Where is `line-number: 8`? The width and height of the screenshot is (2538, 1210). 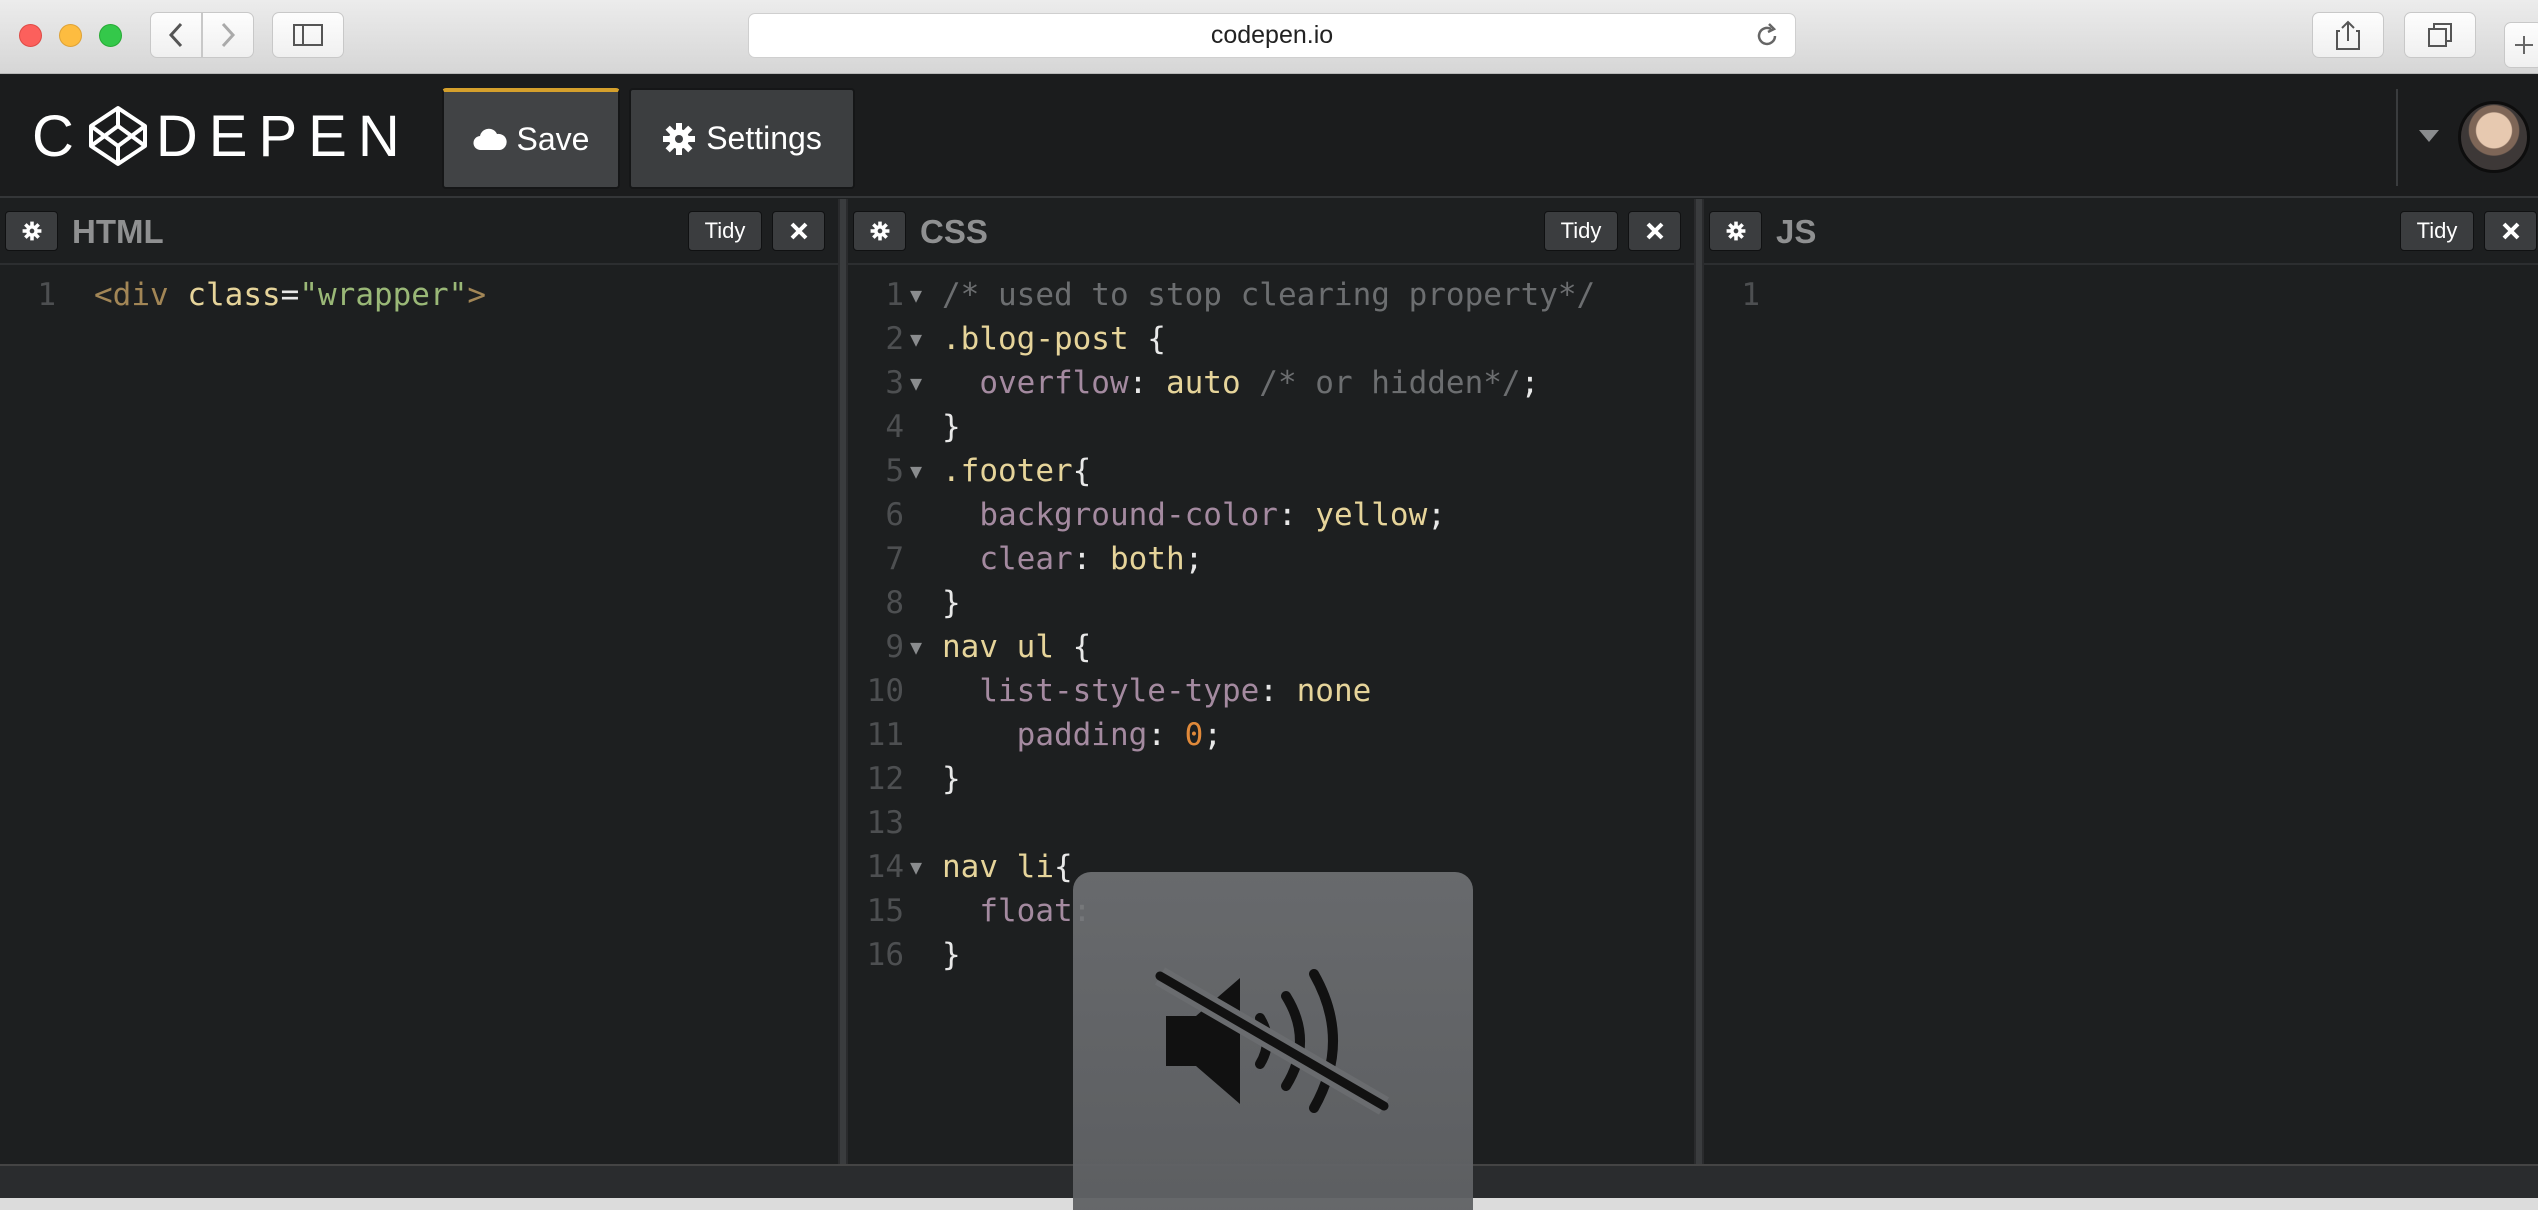 line-number: 8 is located at coordinates (894, 603).